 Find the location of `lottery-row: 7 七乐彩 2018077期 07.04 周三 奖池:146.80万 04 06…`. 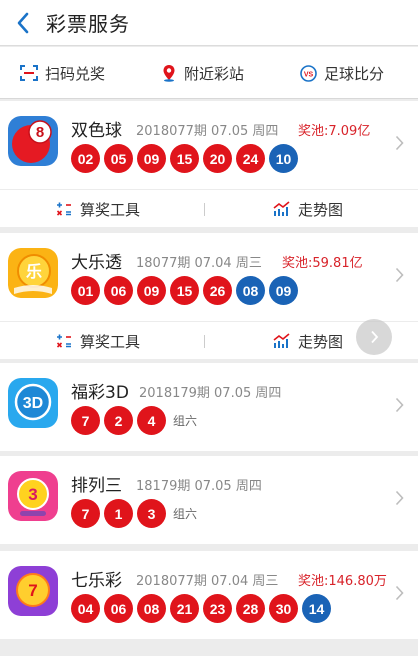

lottery-row: 7 七乐彩 2018077期 07.04 周三 奖池:146.80万 04 06… is located at coordinates (209, 595).